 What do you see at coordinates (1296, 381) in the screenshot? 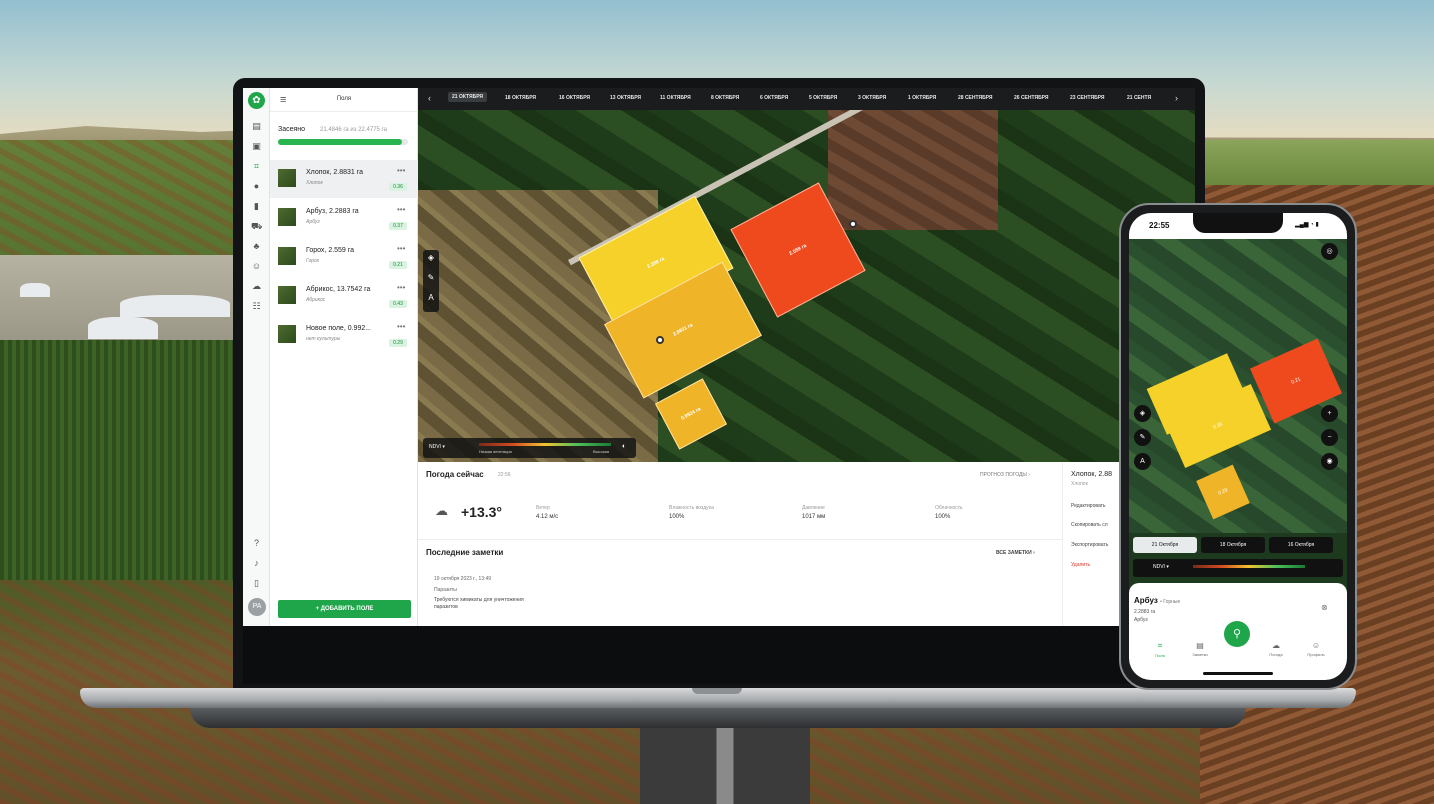
I see `field-polygon-label: 0.21` at bounding box center [1296, 381].